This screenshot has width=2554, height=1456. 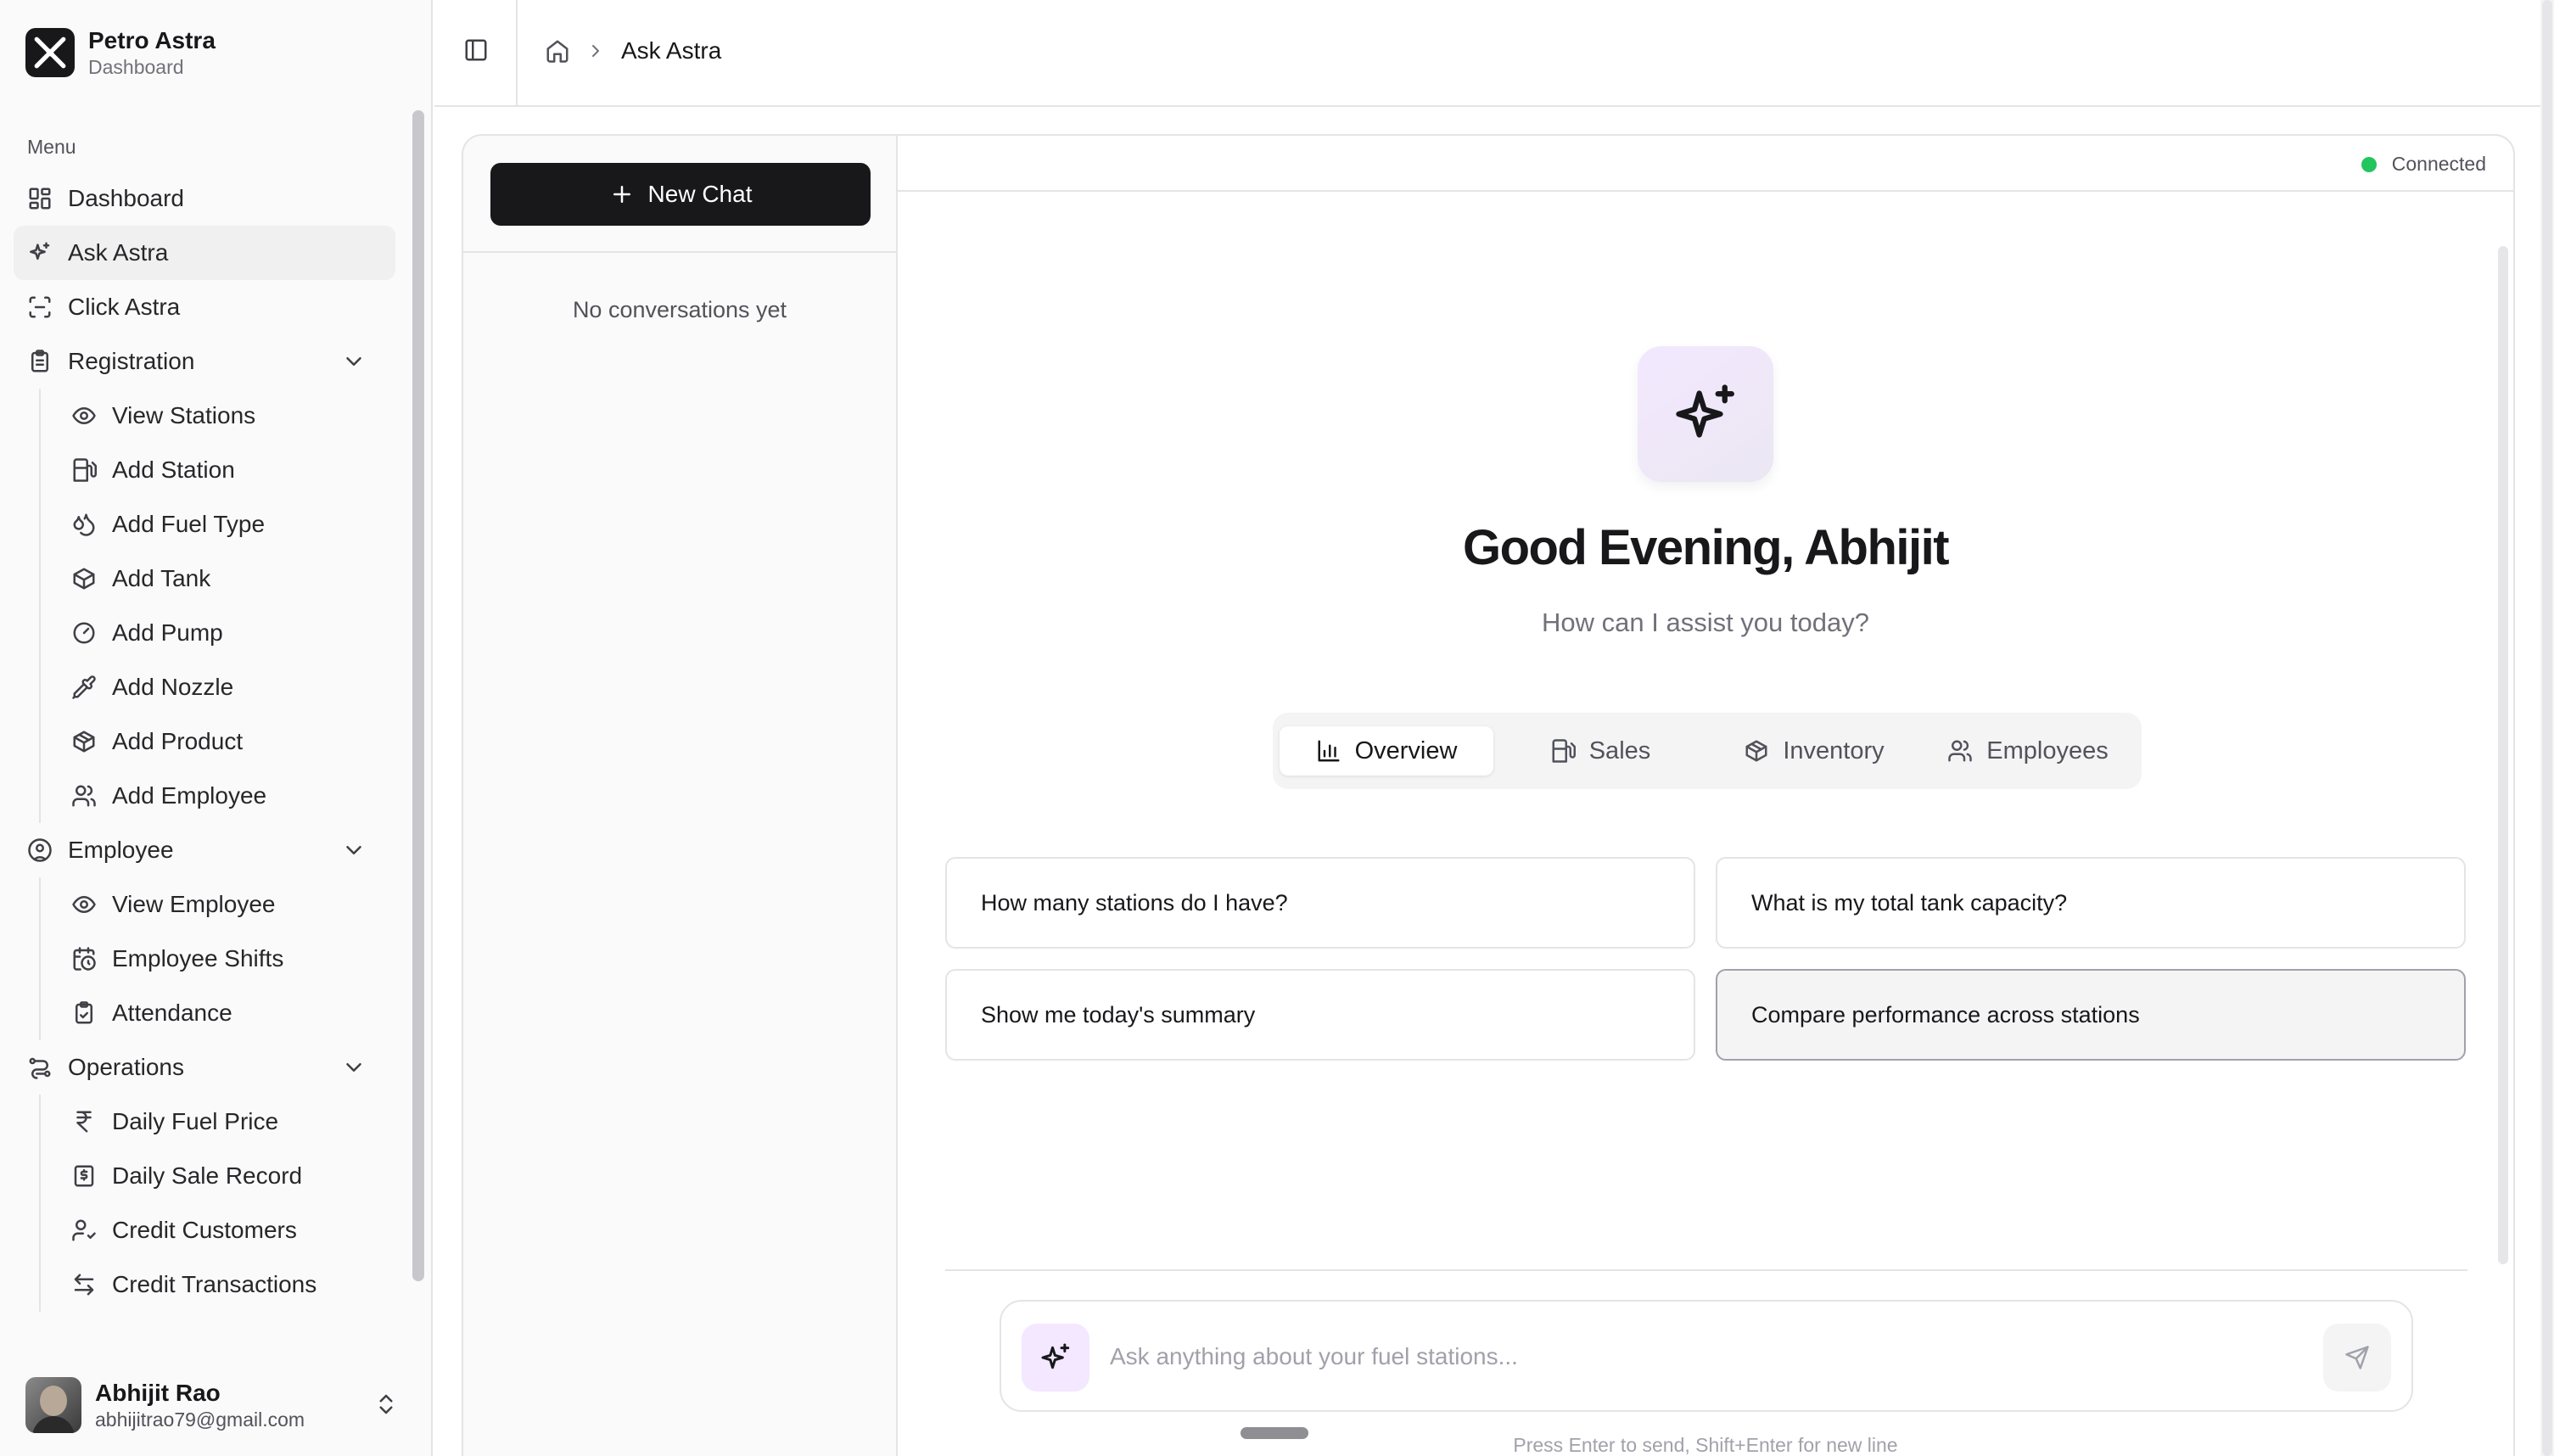 What do you see at coordinates (517, 52) in the screenshot?
I see `header-divider` at bounding box center [517, 52].